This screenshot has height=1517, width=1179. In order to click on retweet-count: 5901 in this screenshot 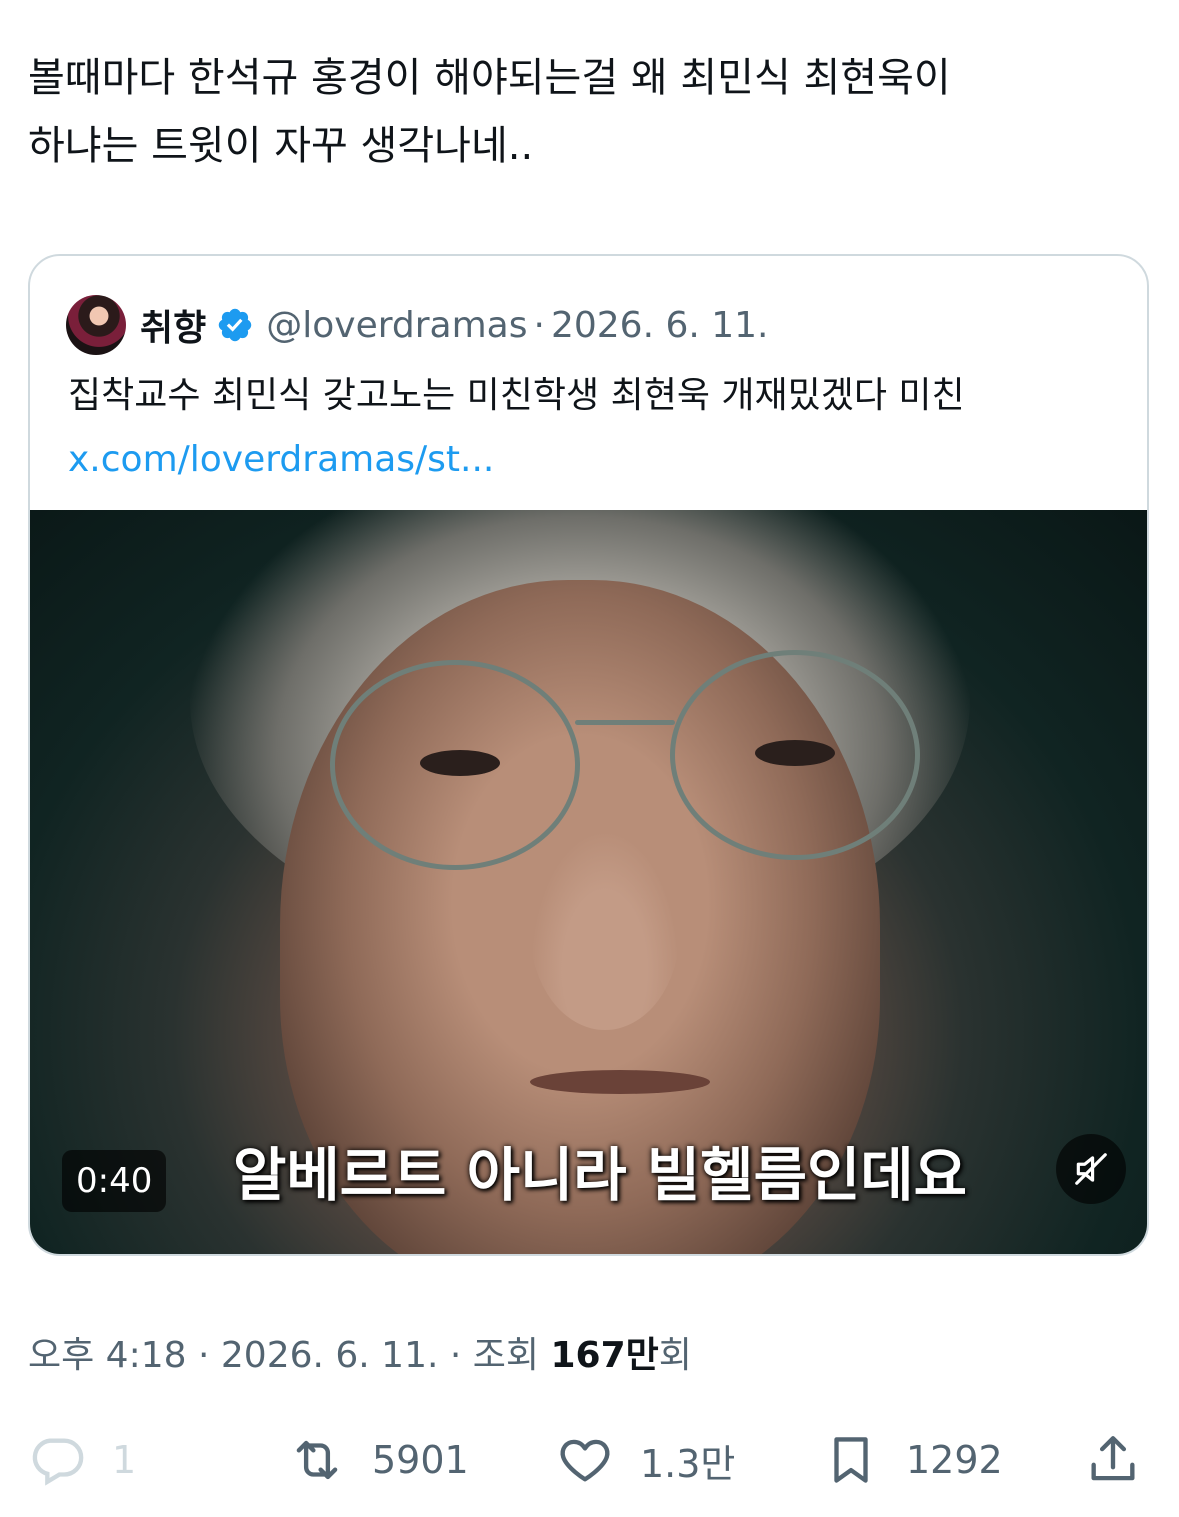, I will do `click(420, 1460)`.